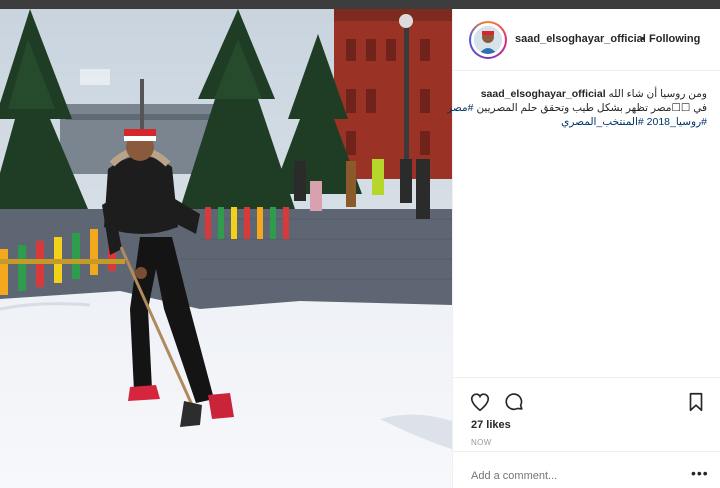 Image resolution: width=720 pixels, height=488 pixels. I want to click on actions-divider, so click(586, 377).